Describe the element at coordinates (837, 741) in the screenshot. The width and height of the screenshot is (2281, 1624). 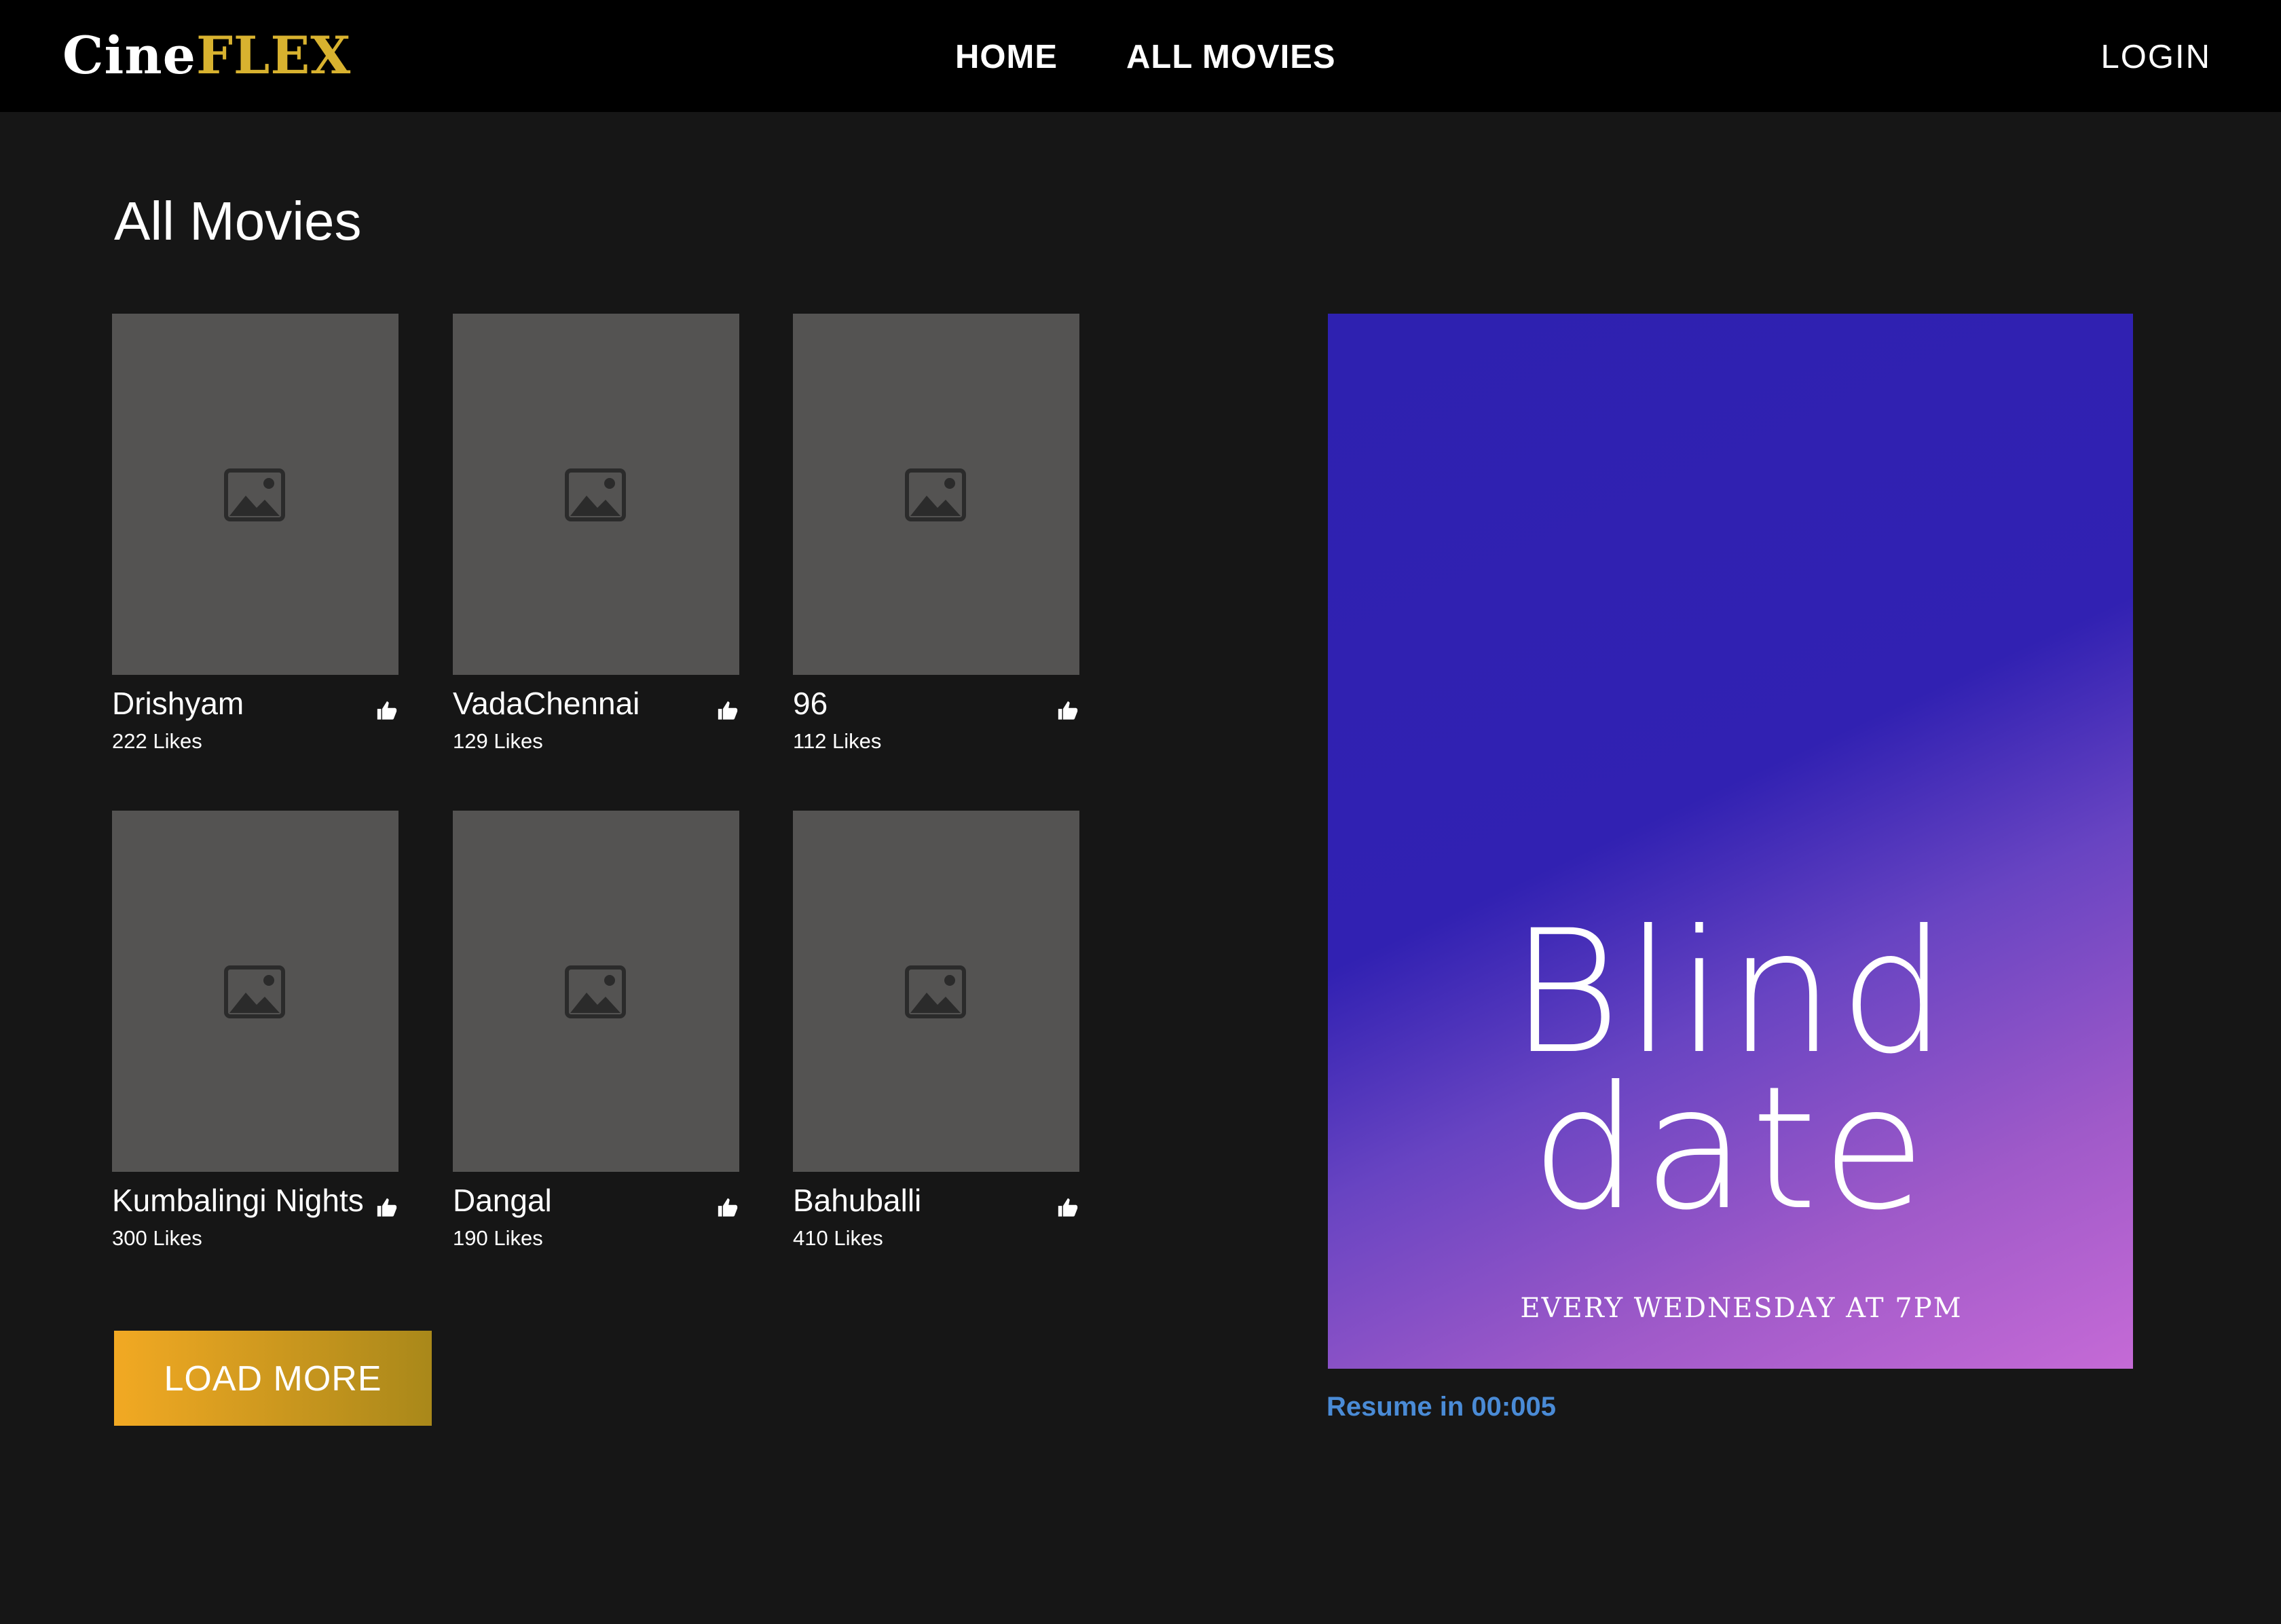
I see `movie-likes-count: 112 Likes` at that location.